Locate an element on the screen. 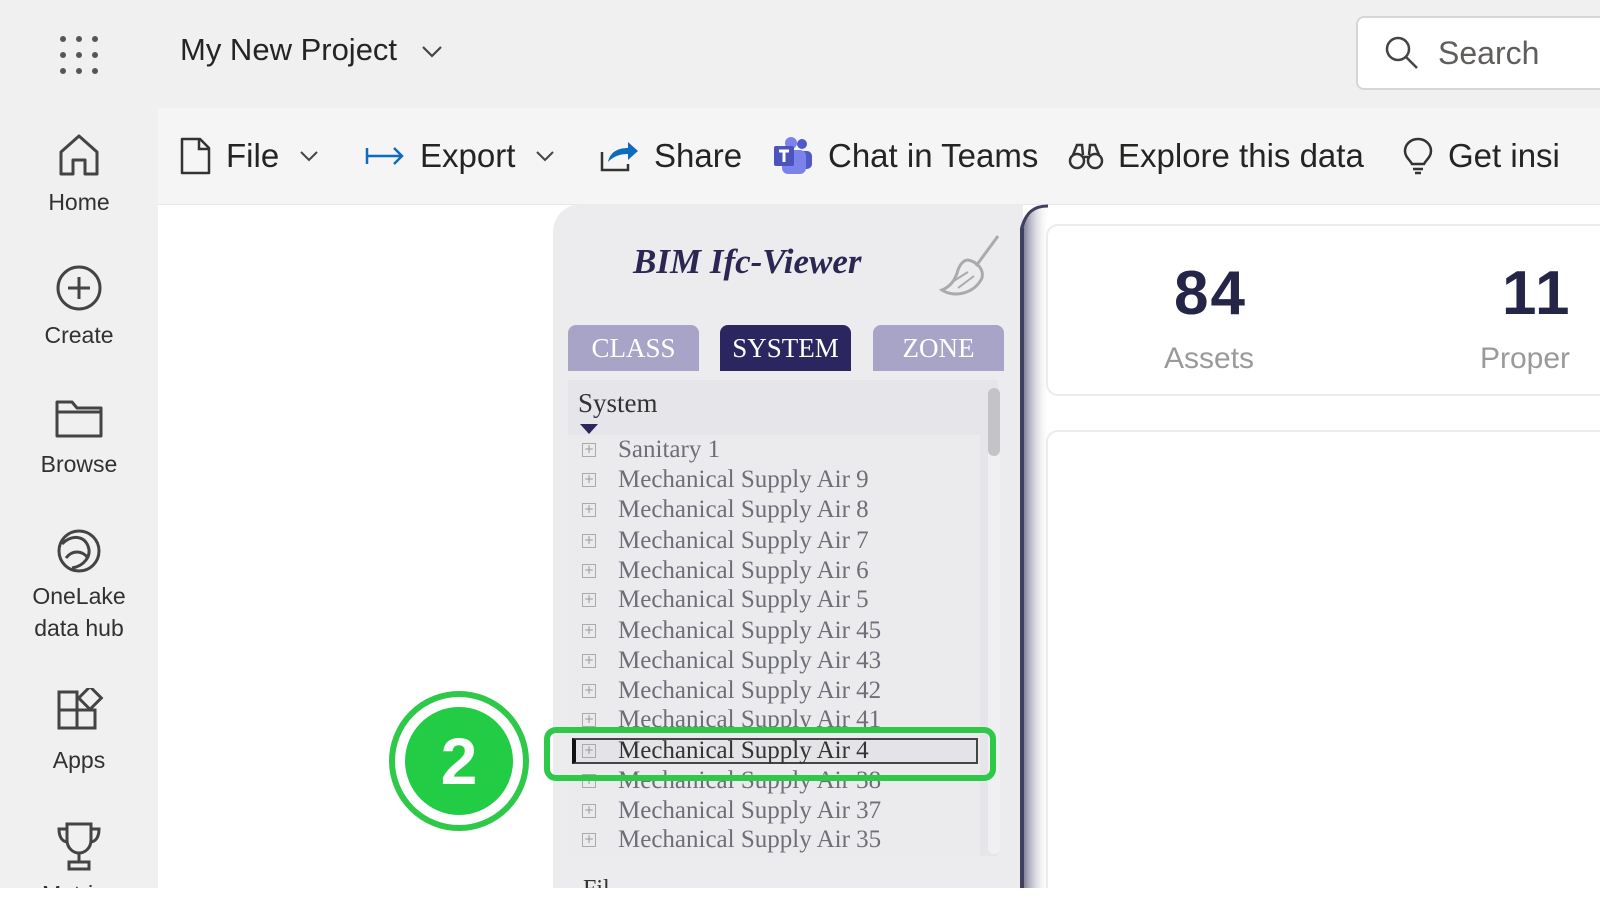  nav-item-apps: Apps is located at coordinates (79, 732).